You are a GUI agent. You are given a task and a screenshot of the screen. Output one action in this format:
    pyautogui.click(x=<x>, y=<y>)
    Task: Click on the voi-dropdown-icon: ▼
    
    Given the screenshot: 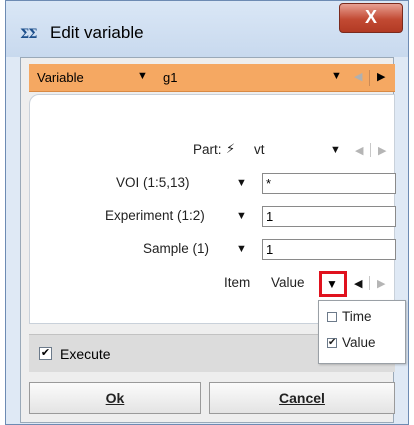 What is the action you would take?
    pyautogui.click(x=241, y=183)
    